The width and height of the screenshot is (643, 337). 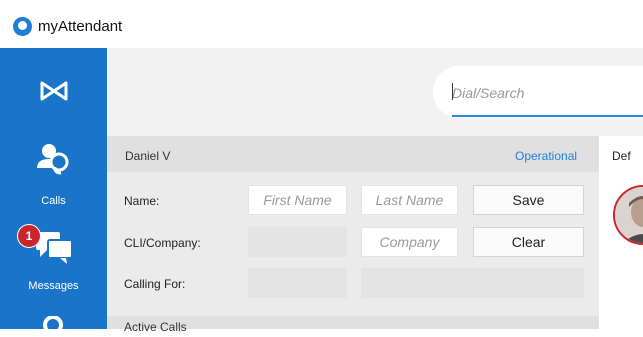 I want to click on sidebar-item-calls: Calls, so click(x=53, y=174).